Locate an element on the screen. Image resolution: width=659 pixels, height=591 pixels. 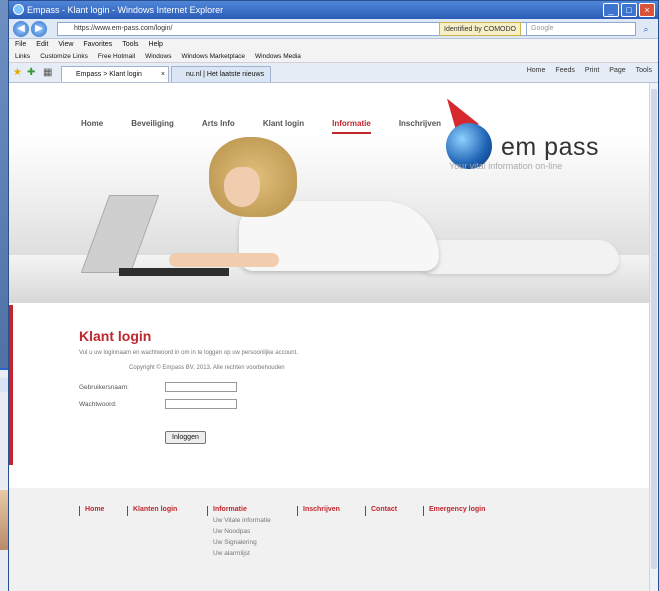
footer-link-emergency-login: Emergency login is located at coordinates (457, 509).